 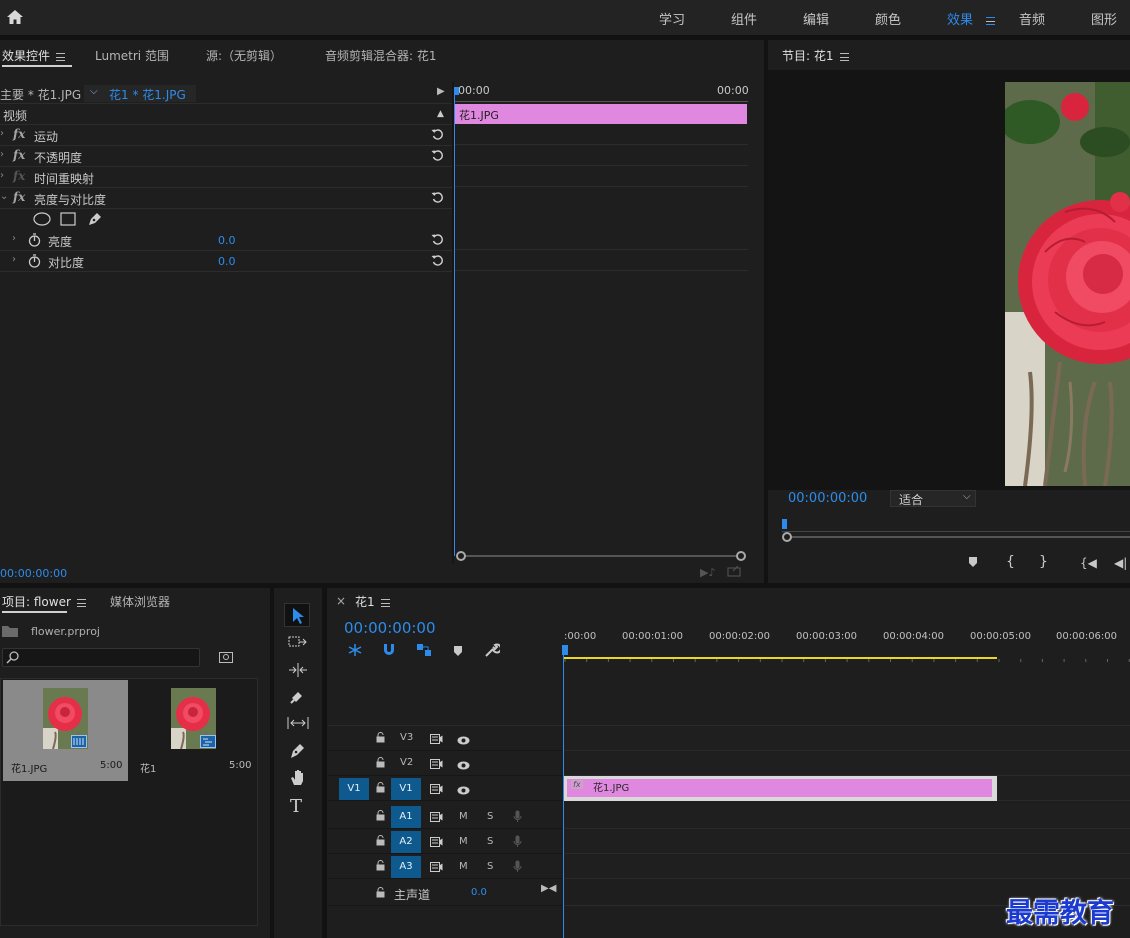 I want to click on close-sequence-icon: ×, so click(x=341, y=601).